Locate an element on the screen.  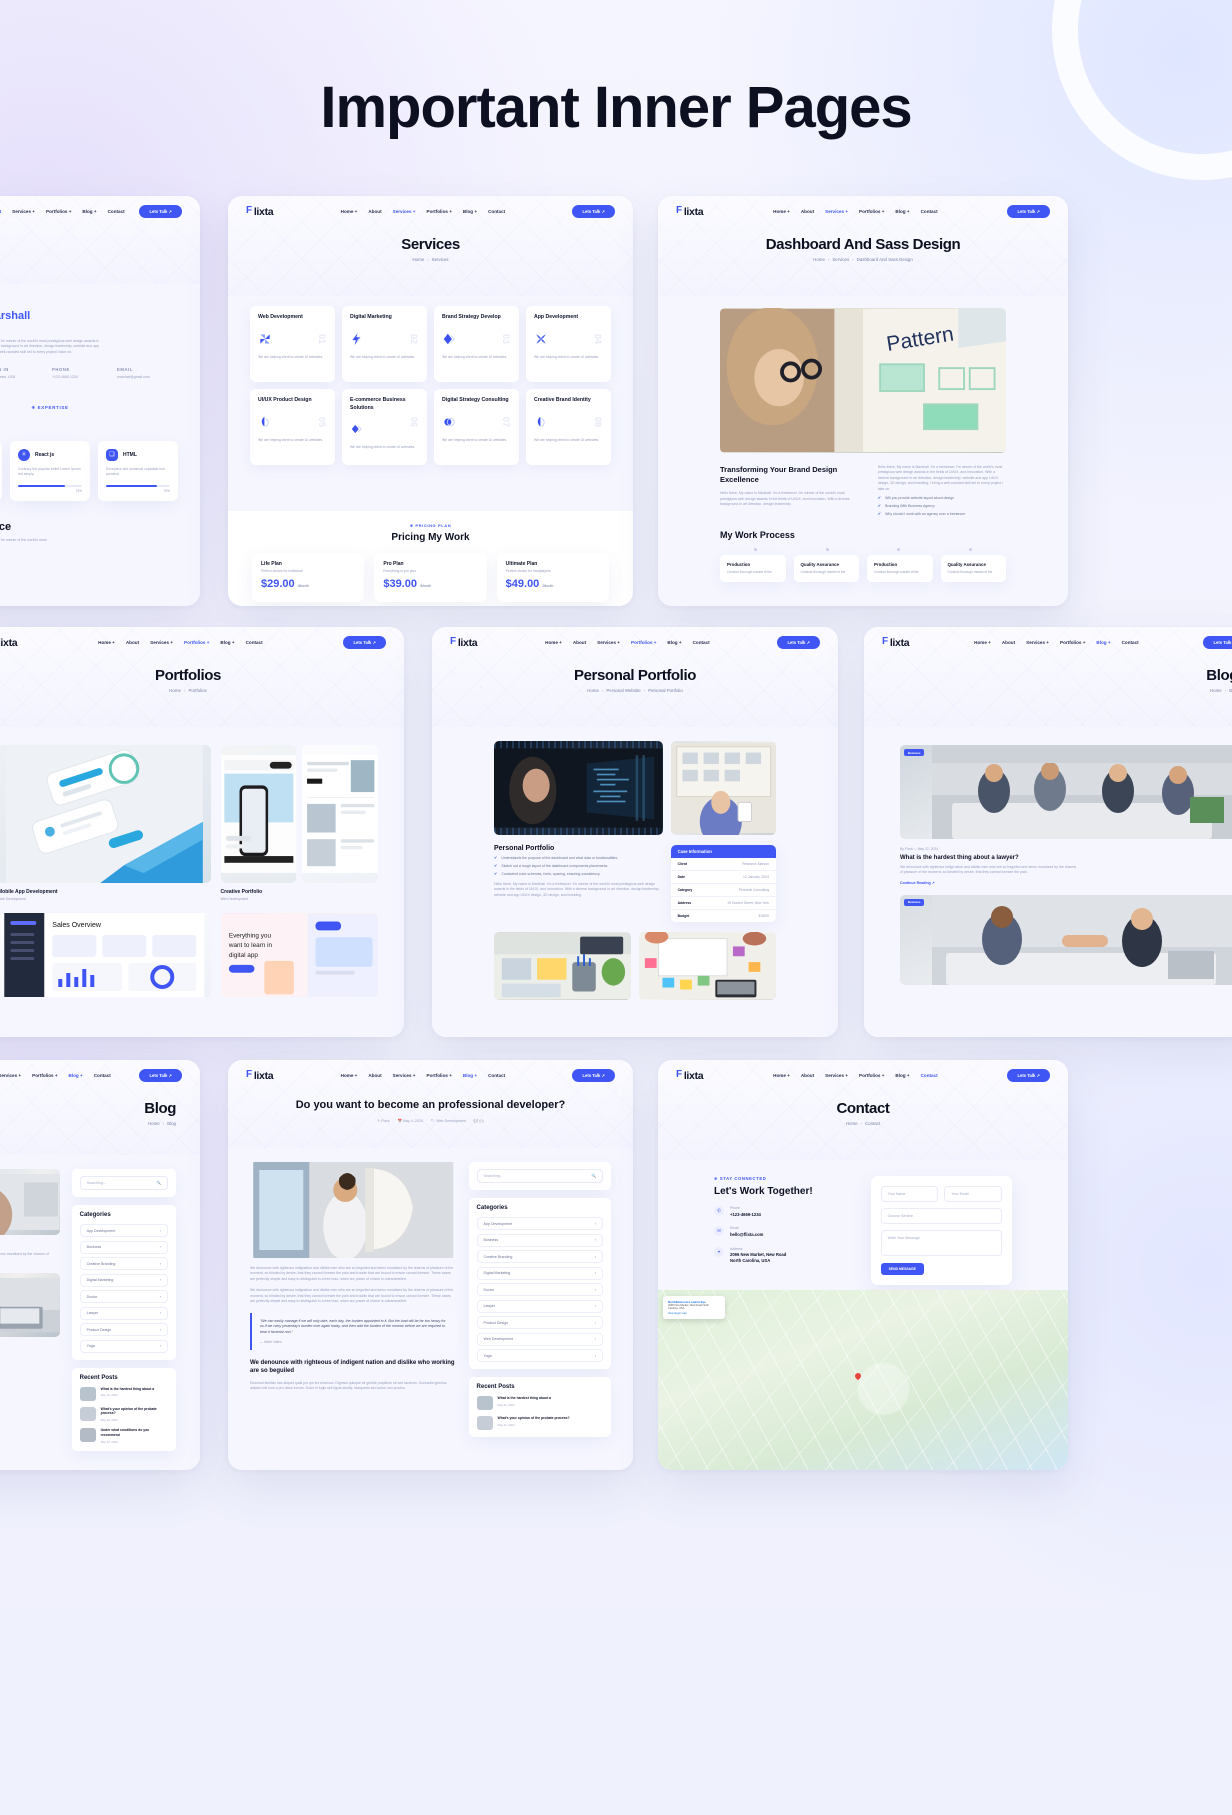
category-row: App Development › is located at coordinates (123, 1230).